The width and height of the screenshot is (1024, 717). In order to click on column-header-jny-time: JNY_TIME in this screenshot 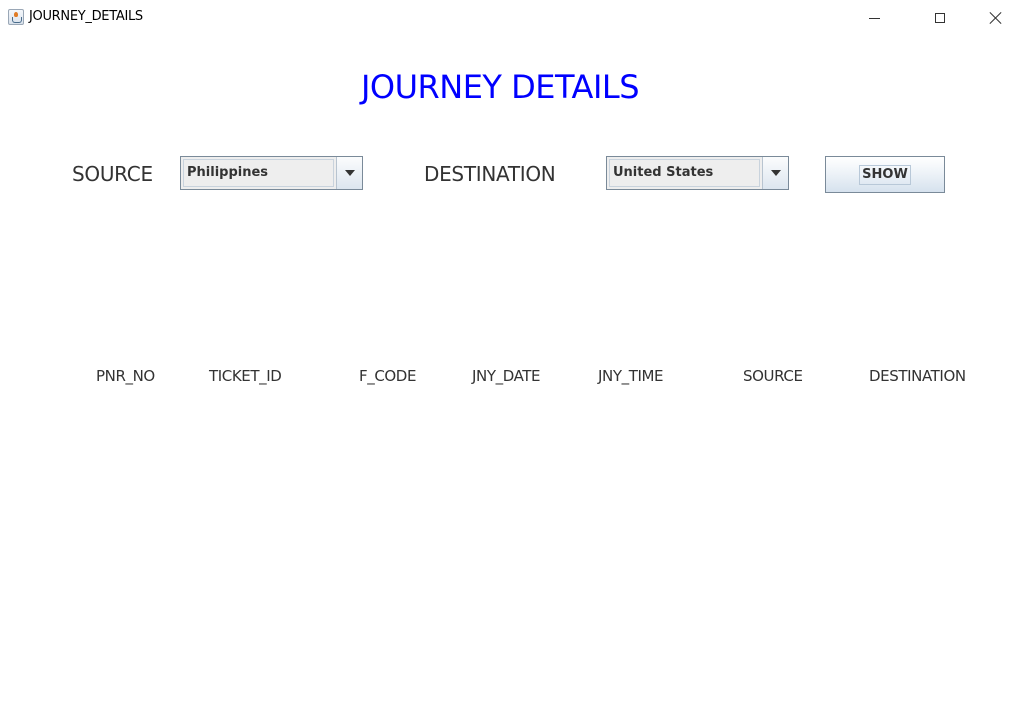, I will do `click(631, 376)`.